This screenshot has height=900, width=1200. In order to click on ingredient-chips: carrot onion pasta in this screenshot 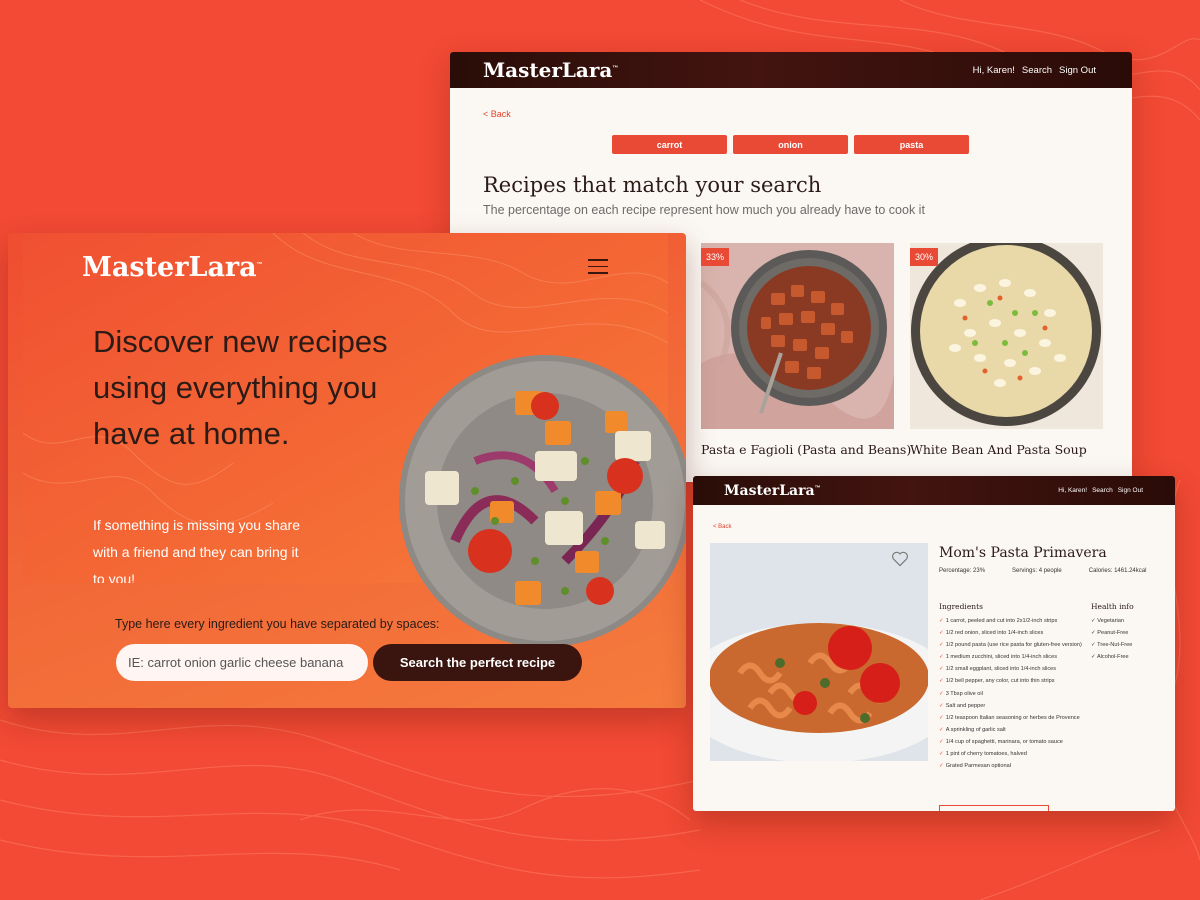, I will do `click(790, 144)`.